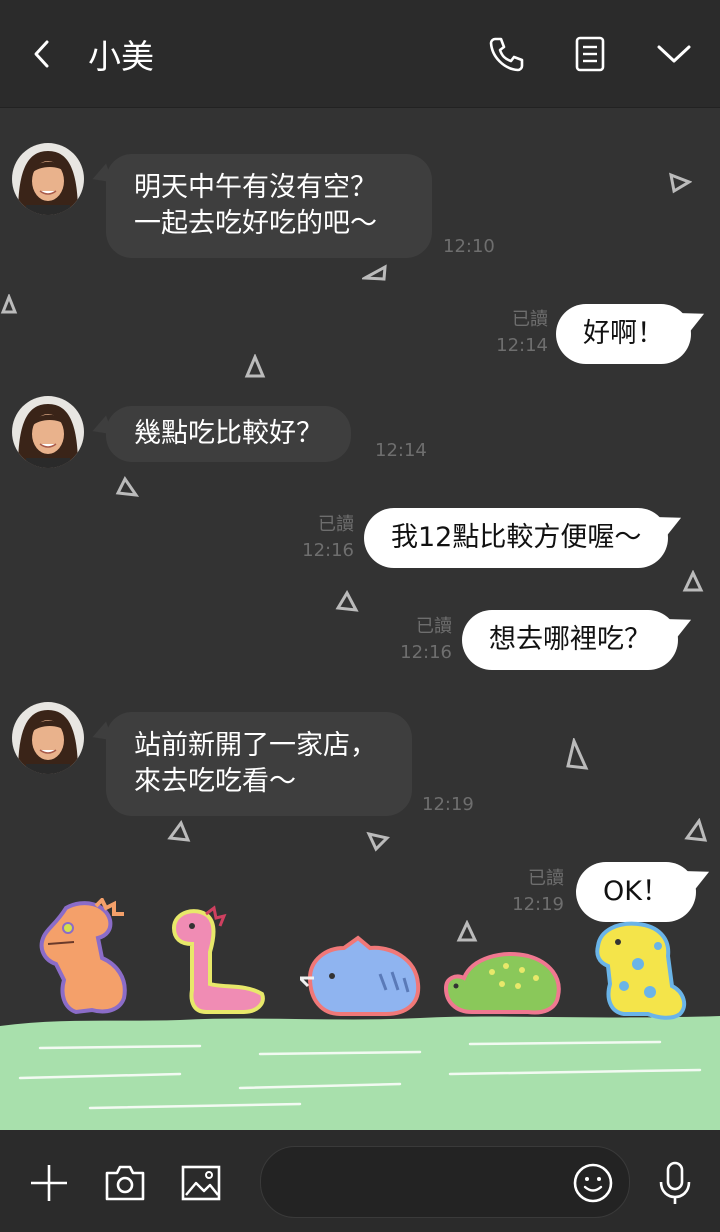  I want to click on yellow-dinosaur-icon, so click(641, 970).